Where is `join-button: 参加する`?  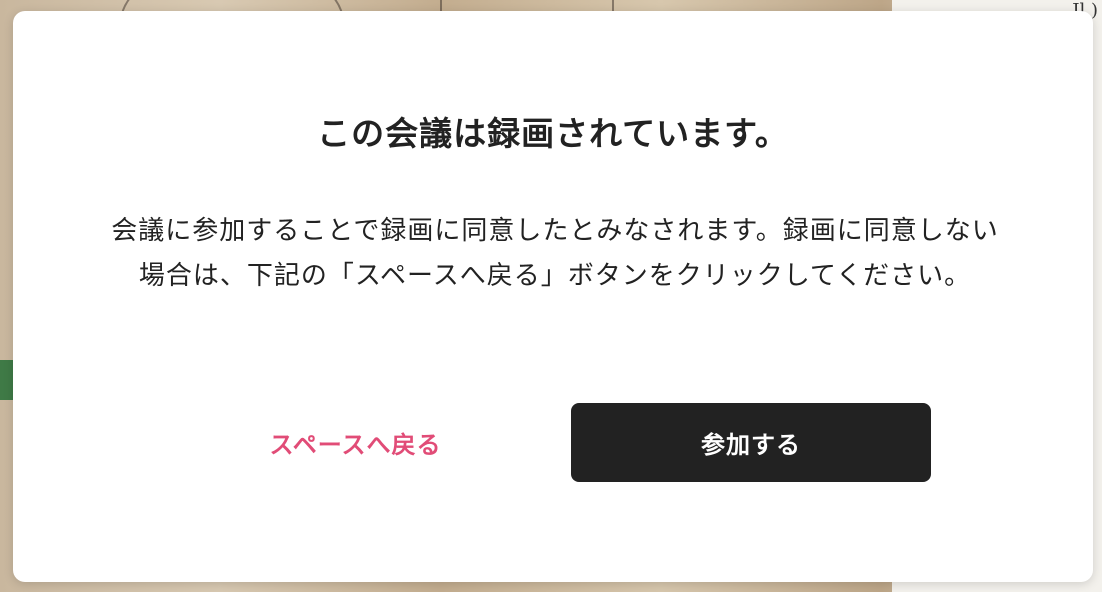 join-button: 参加する is located at coordinates (751, 442).